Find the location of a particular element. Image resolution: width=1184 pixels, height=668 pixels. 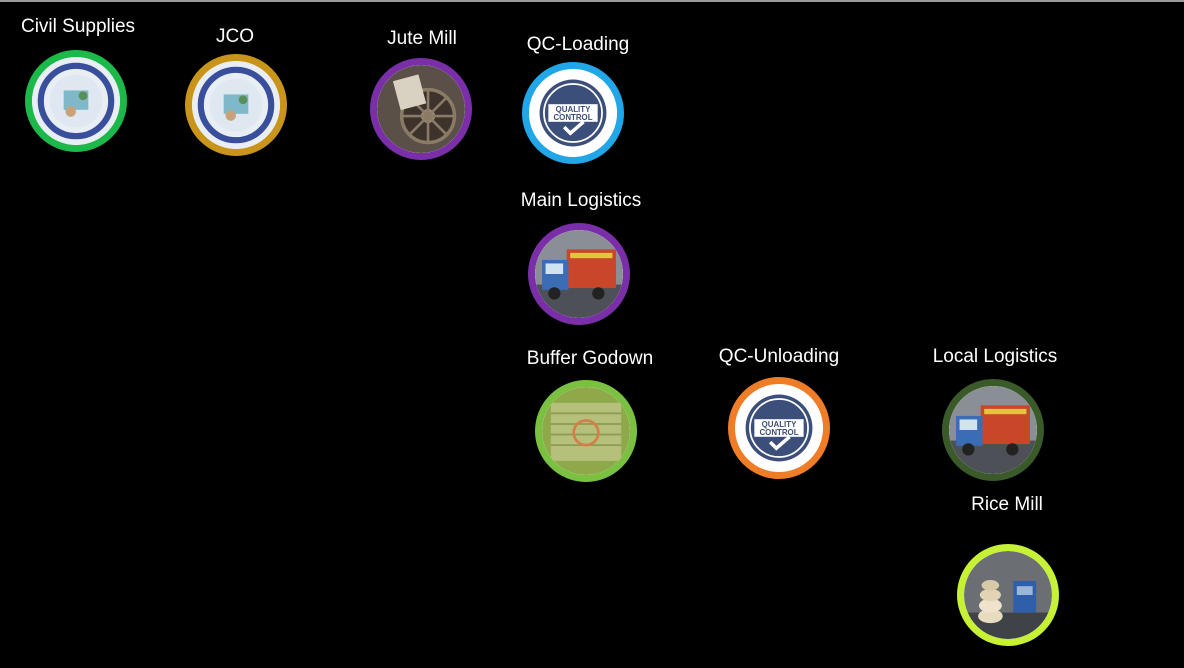

buffer-godown-node is located at coordinates (586, 431).